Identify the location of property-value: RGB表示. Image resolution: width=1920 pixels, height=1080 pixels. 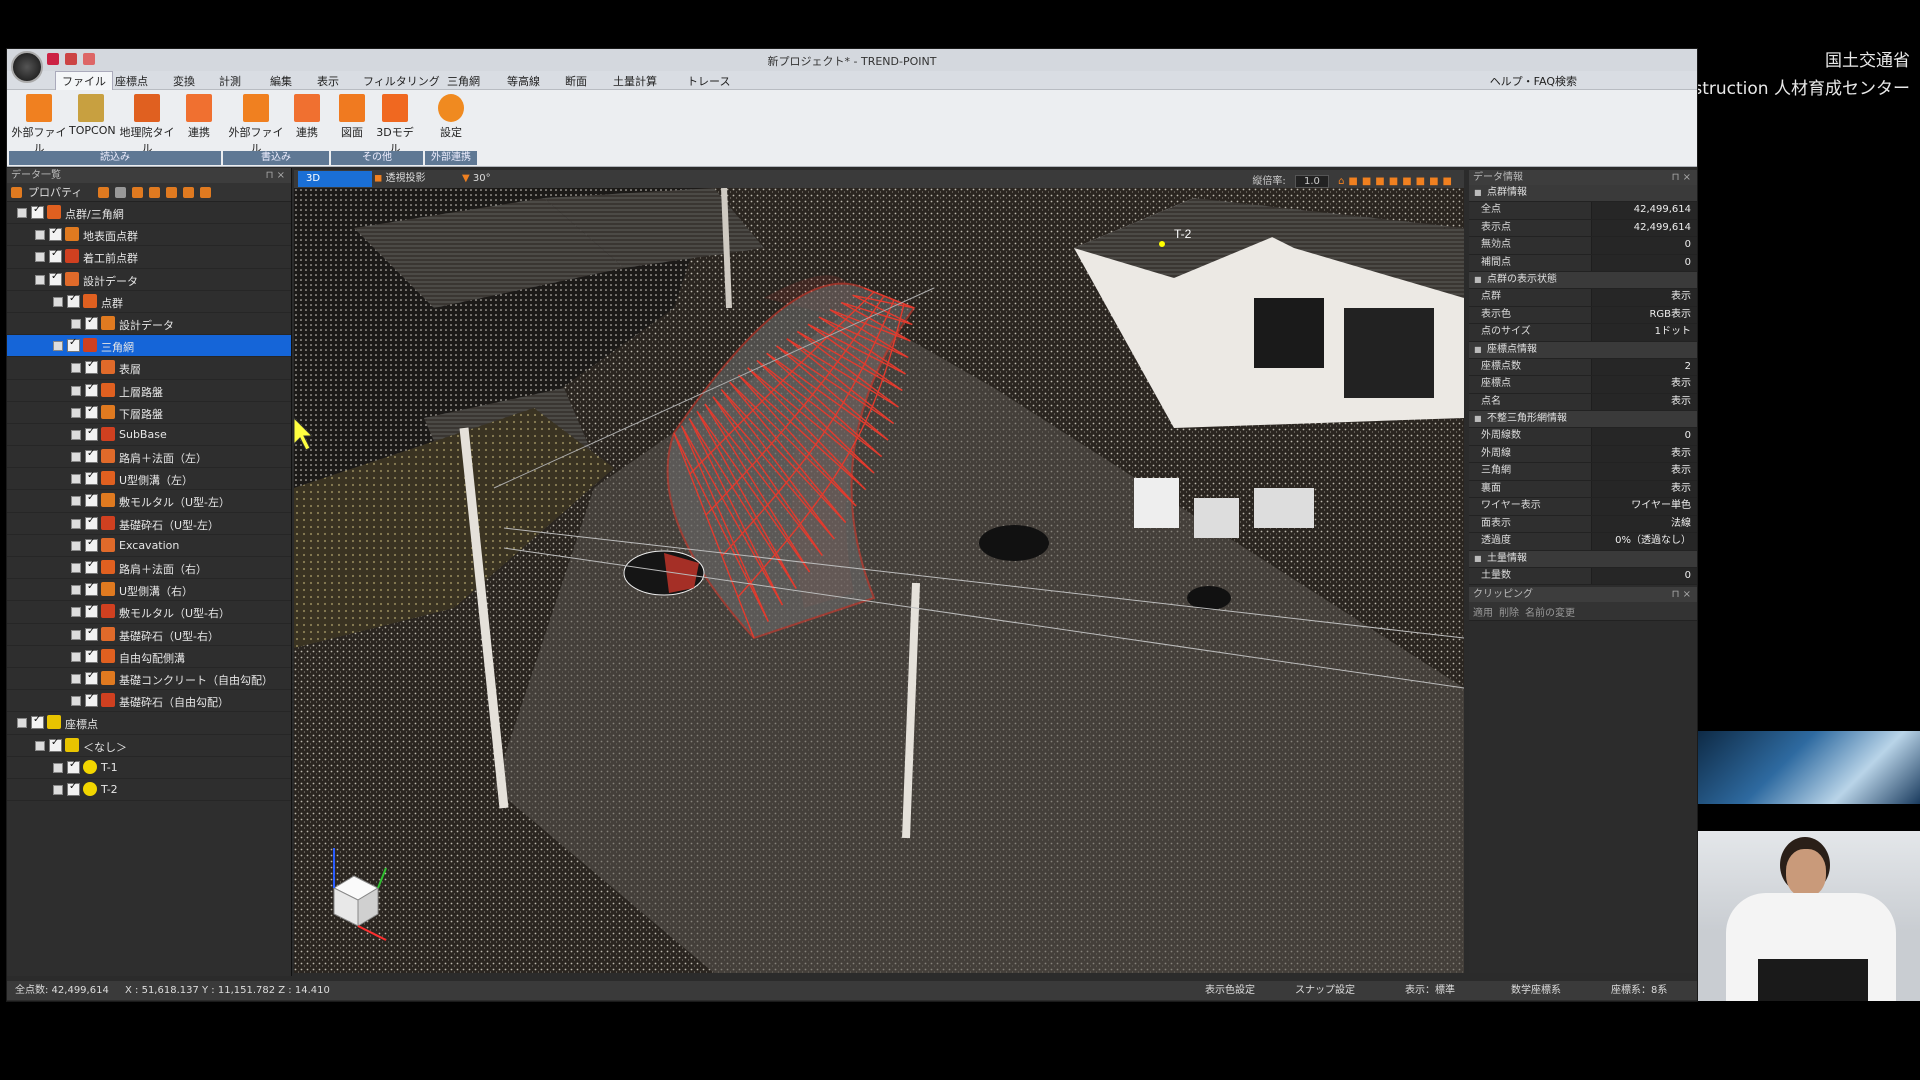
(1644, 314).